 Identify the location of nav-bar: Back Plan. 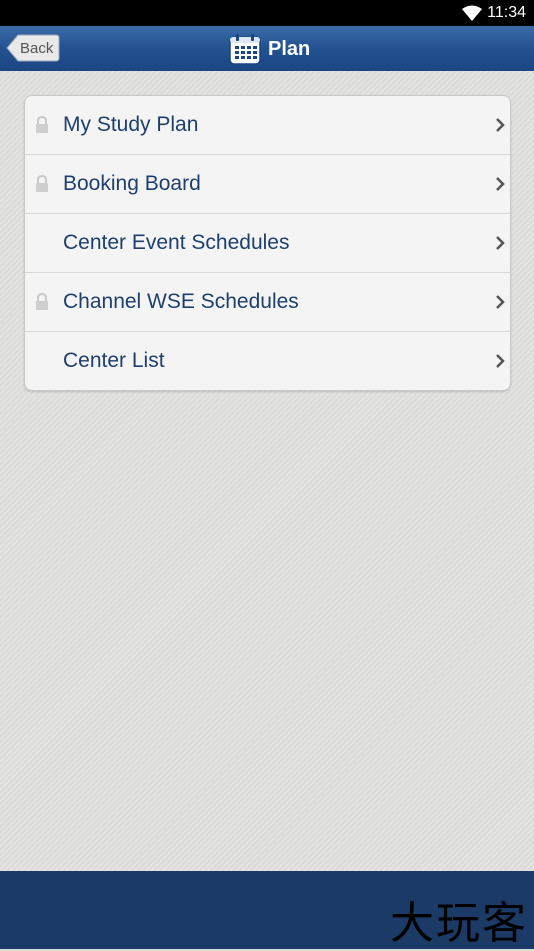
(267, 49).